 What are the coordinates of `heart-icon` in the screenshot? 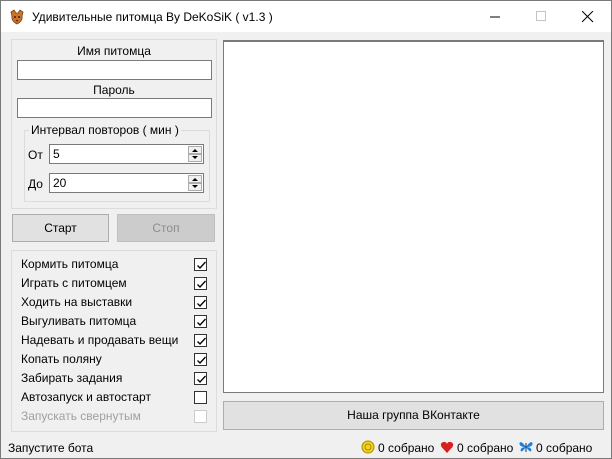 It's located at (447, 448).